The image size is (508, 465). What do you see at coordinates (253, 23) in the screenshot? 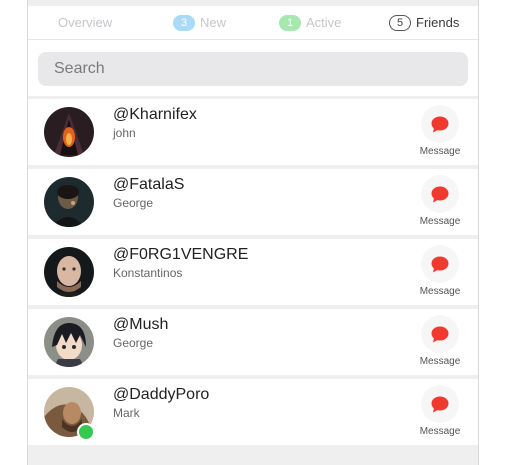
I see `tab-bar: Overview 3 New 1 Active 5 Friends` at bounding box center [253, 23].